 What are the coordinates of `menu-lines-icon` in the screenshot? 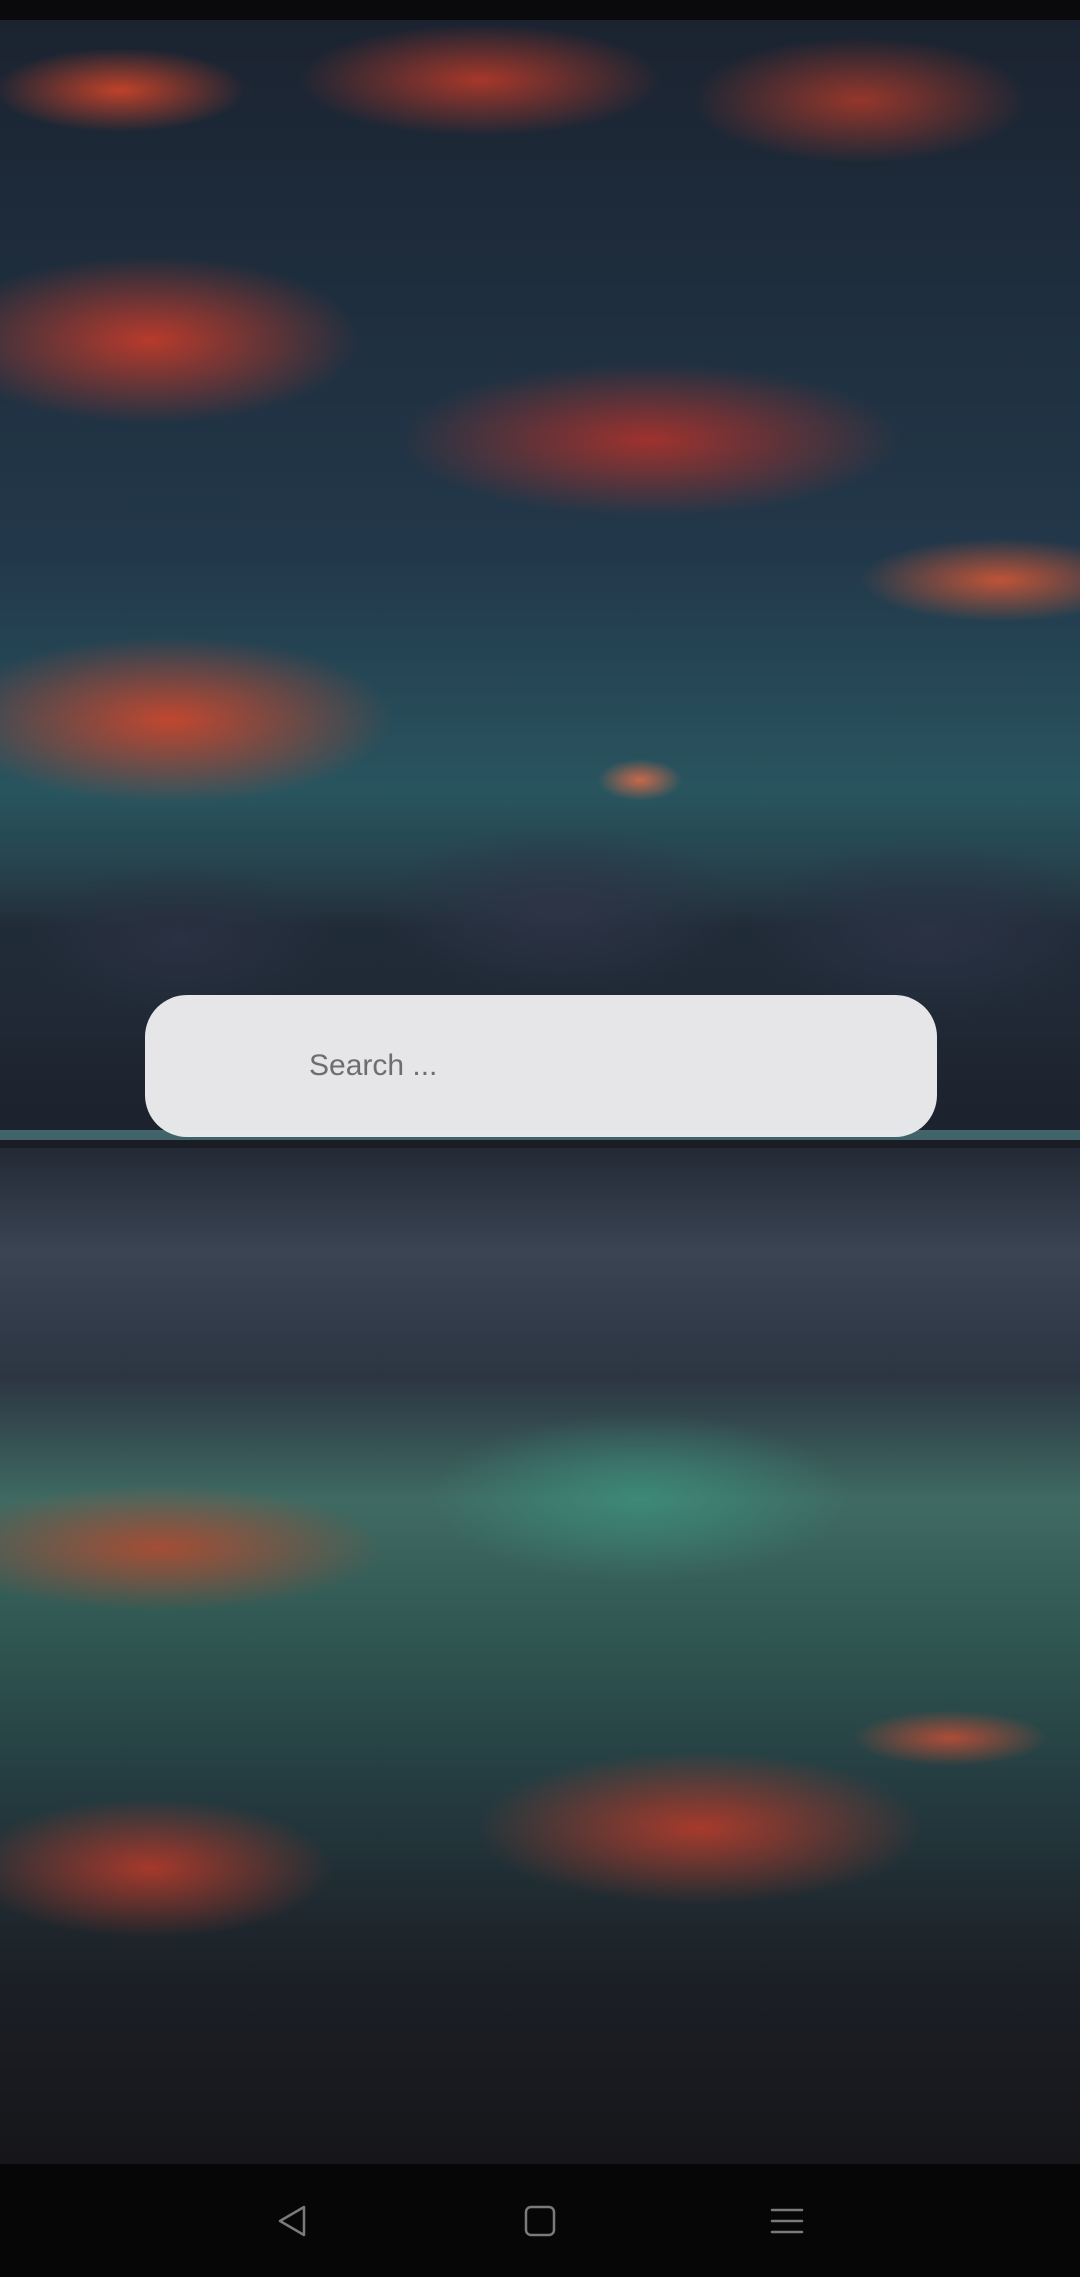 It's located at (787, 2220).